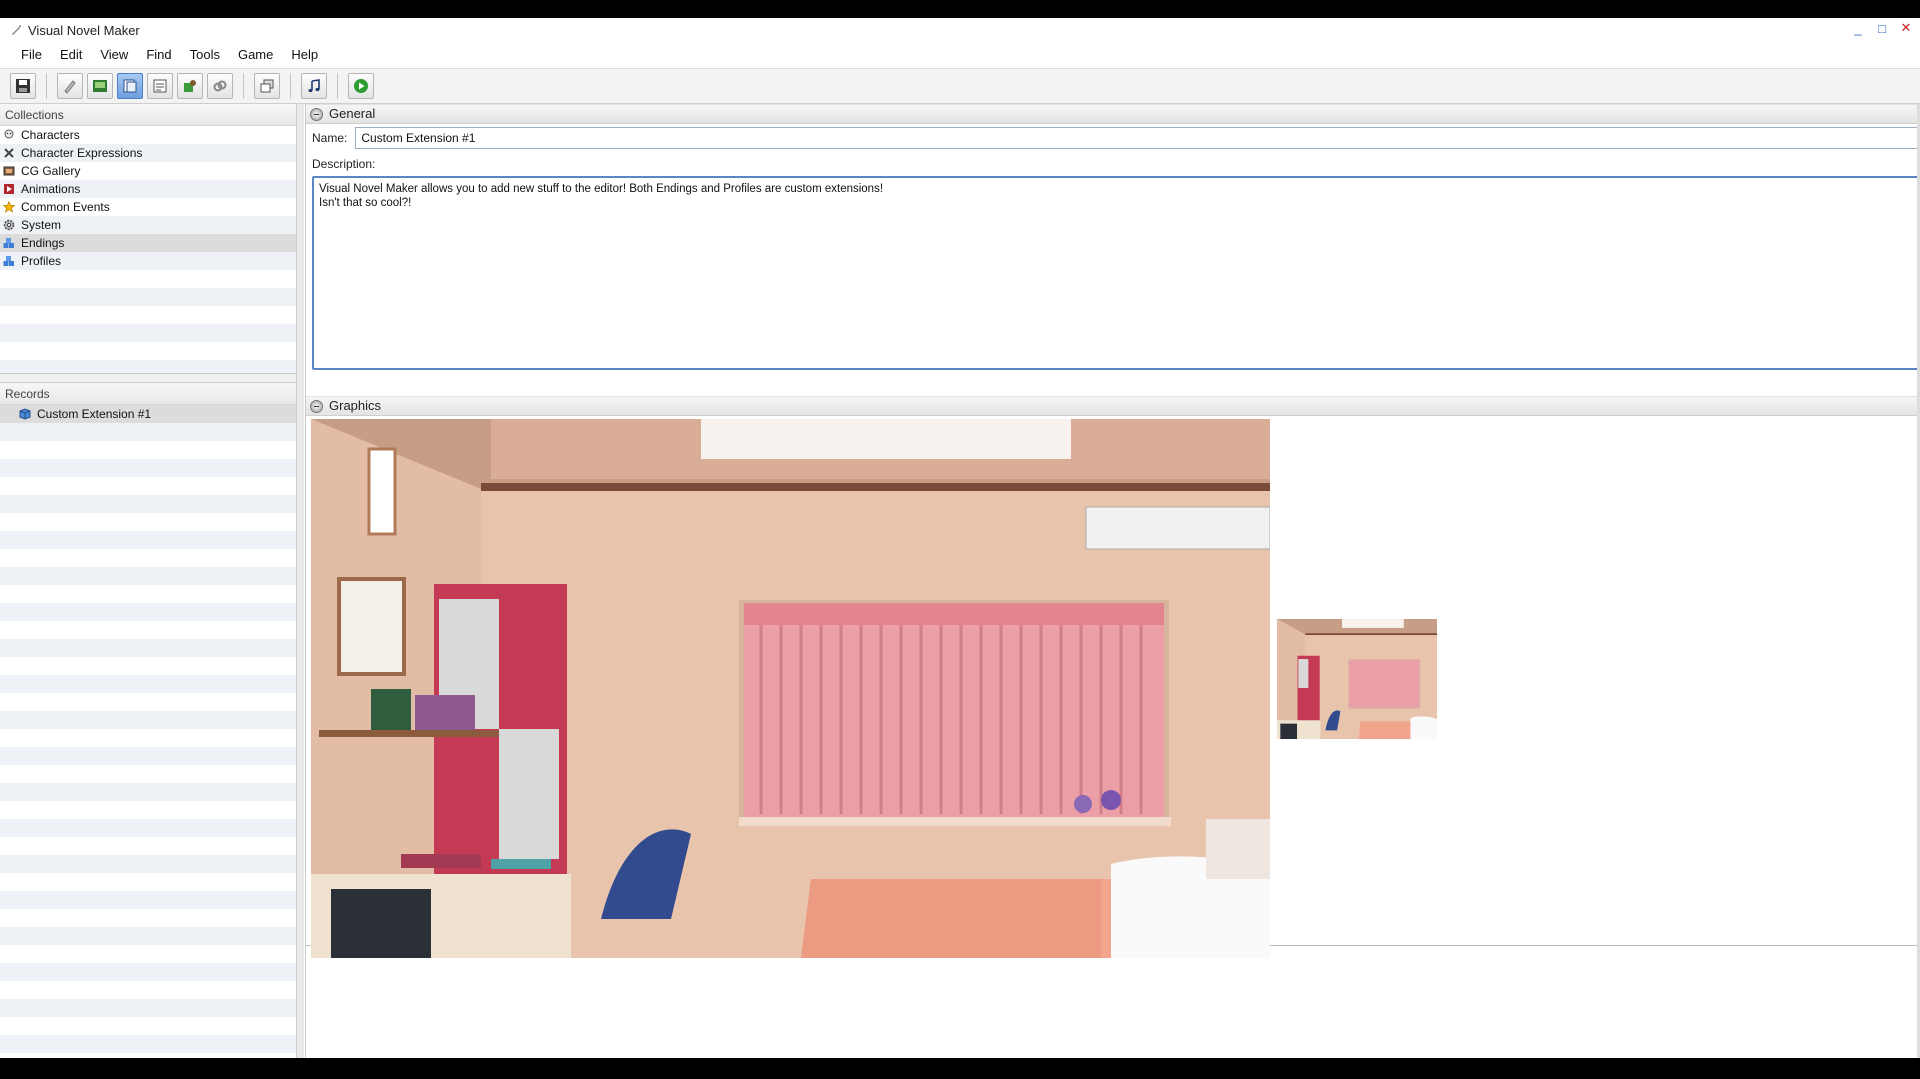 This screenshot has width=1920, height=1079. I want to click on play-button, so click(361, 86).